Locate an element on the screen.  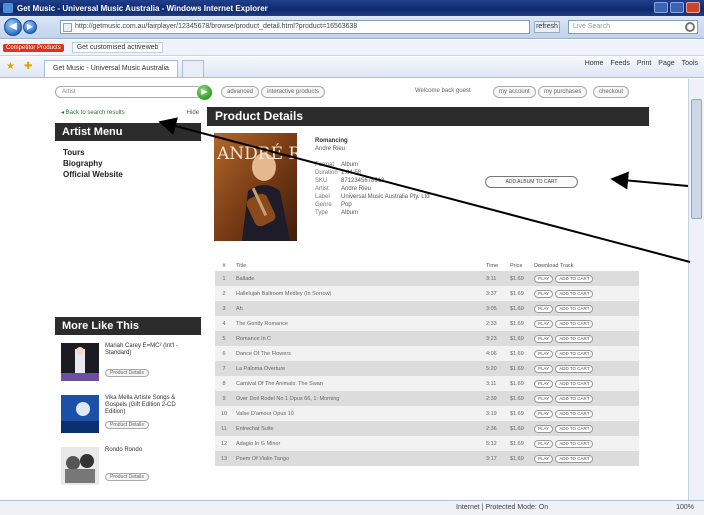
toolbar-item: Get customised activeweb is located at coordinates (117, 47).